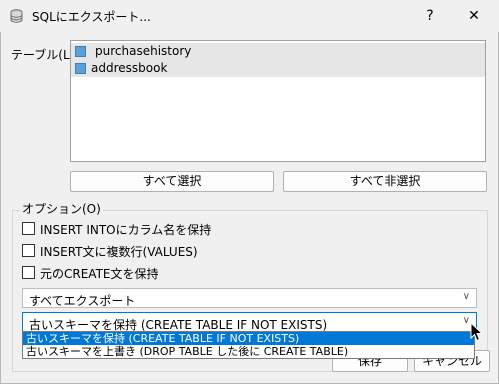  What do you see at coordinates (143, 51) in the screenshot?
I see `list-item-label: purchasehistory` at bounding box center [143, 51].